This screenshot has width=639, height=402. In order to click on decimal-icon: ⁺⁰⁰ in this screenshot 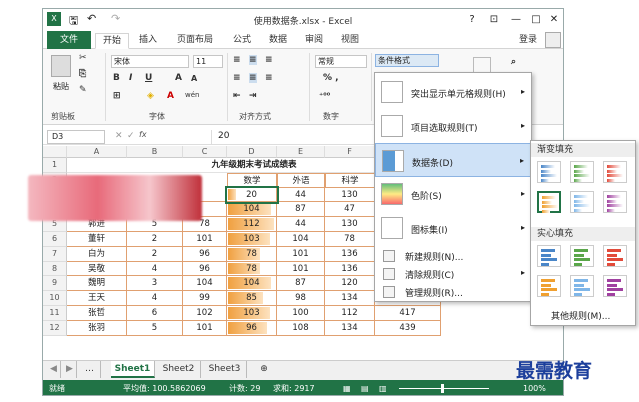, I will do `click(324, 95)`.